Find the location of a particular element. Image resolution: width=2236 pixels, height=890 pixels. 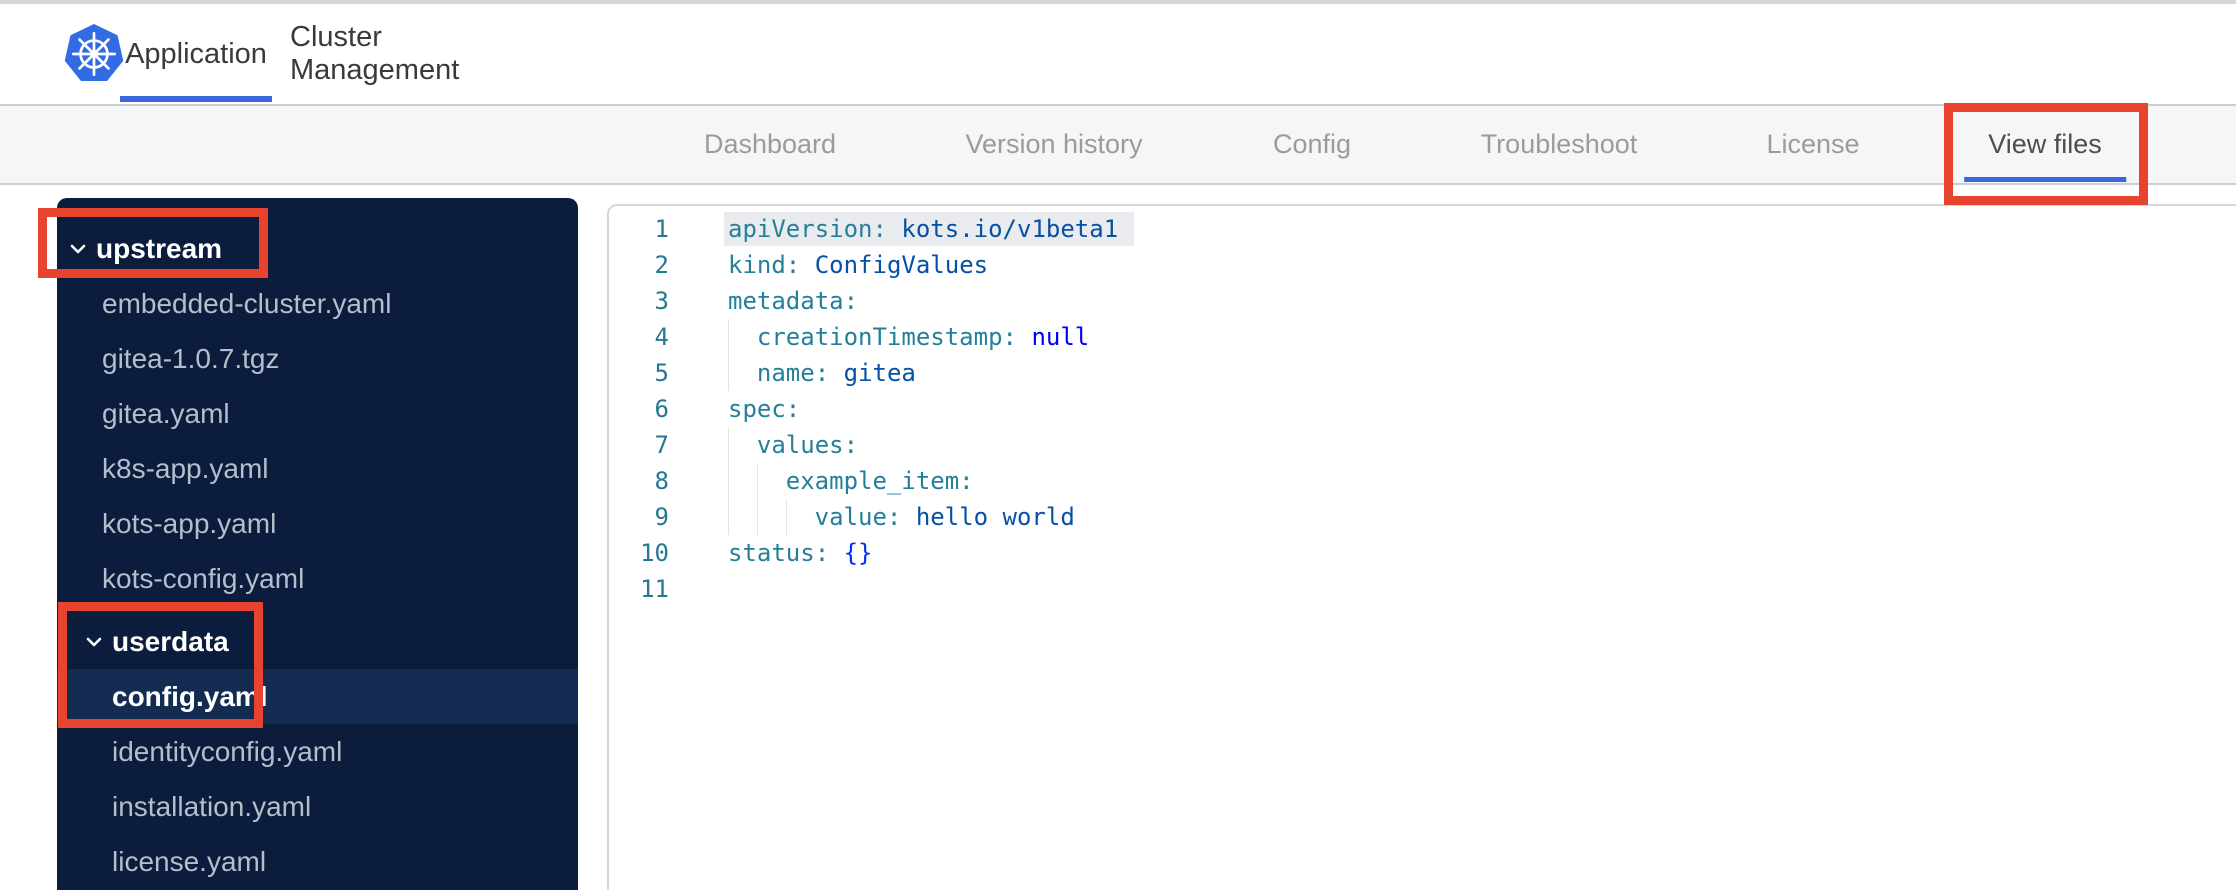

code-text: apiVersion: kots.io/v1beta1 is located at coordinates (929, 229).